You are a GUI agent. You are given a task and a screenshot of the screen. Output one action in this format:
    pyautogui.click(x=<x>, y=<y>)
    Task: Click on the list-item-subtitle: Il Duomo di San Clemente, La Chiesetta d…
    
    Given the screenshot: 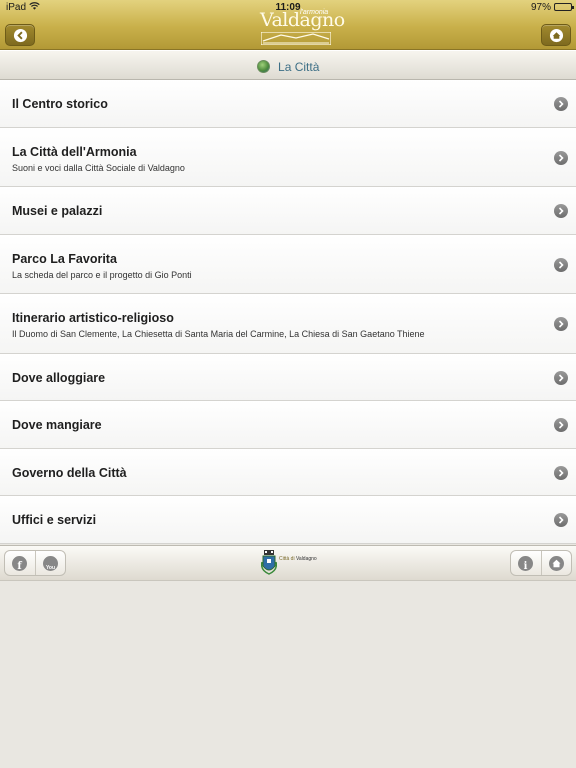 What is the action you would take?
    pyautogui.click(x=218, y=334)
    